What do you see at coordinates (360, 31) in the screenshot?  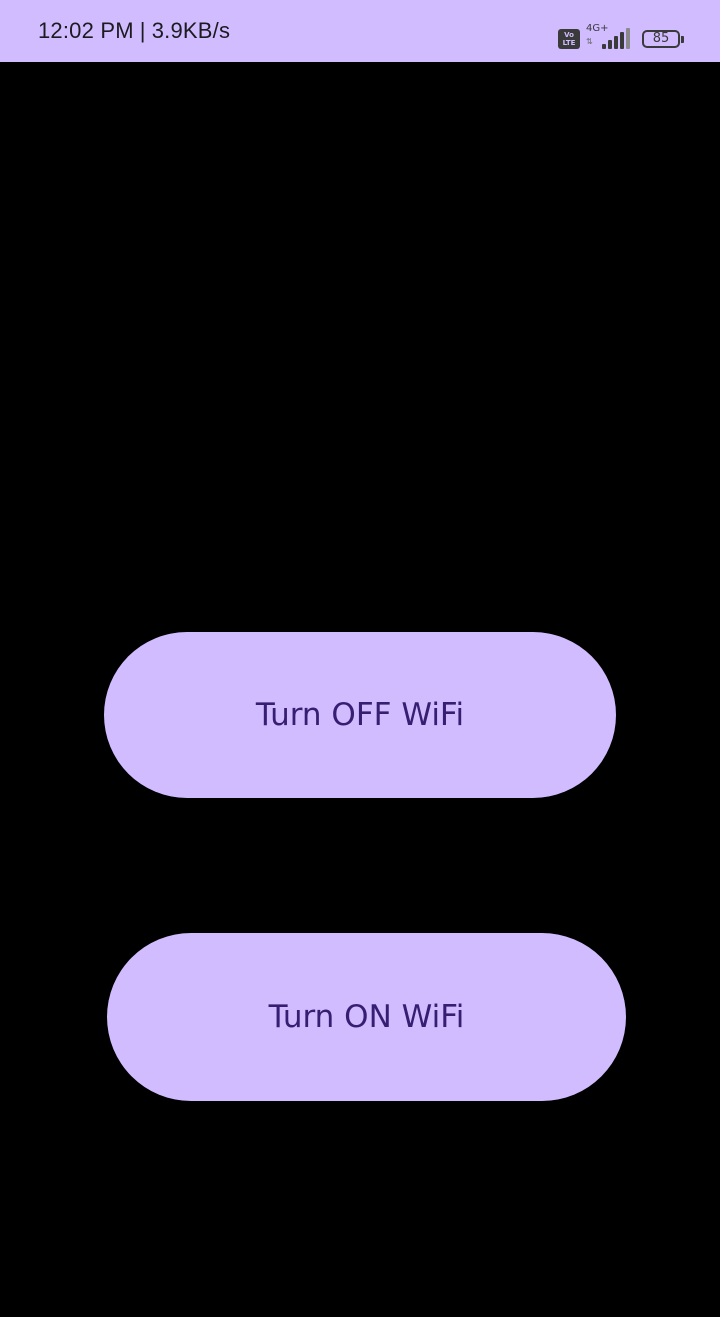 I see `status-bar: 12:02 PM | 3.9KB/s Vo LTE 4G+ ⇅ 85` at bounding box center [360, 31].